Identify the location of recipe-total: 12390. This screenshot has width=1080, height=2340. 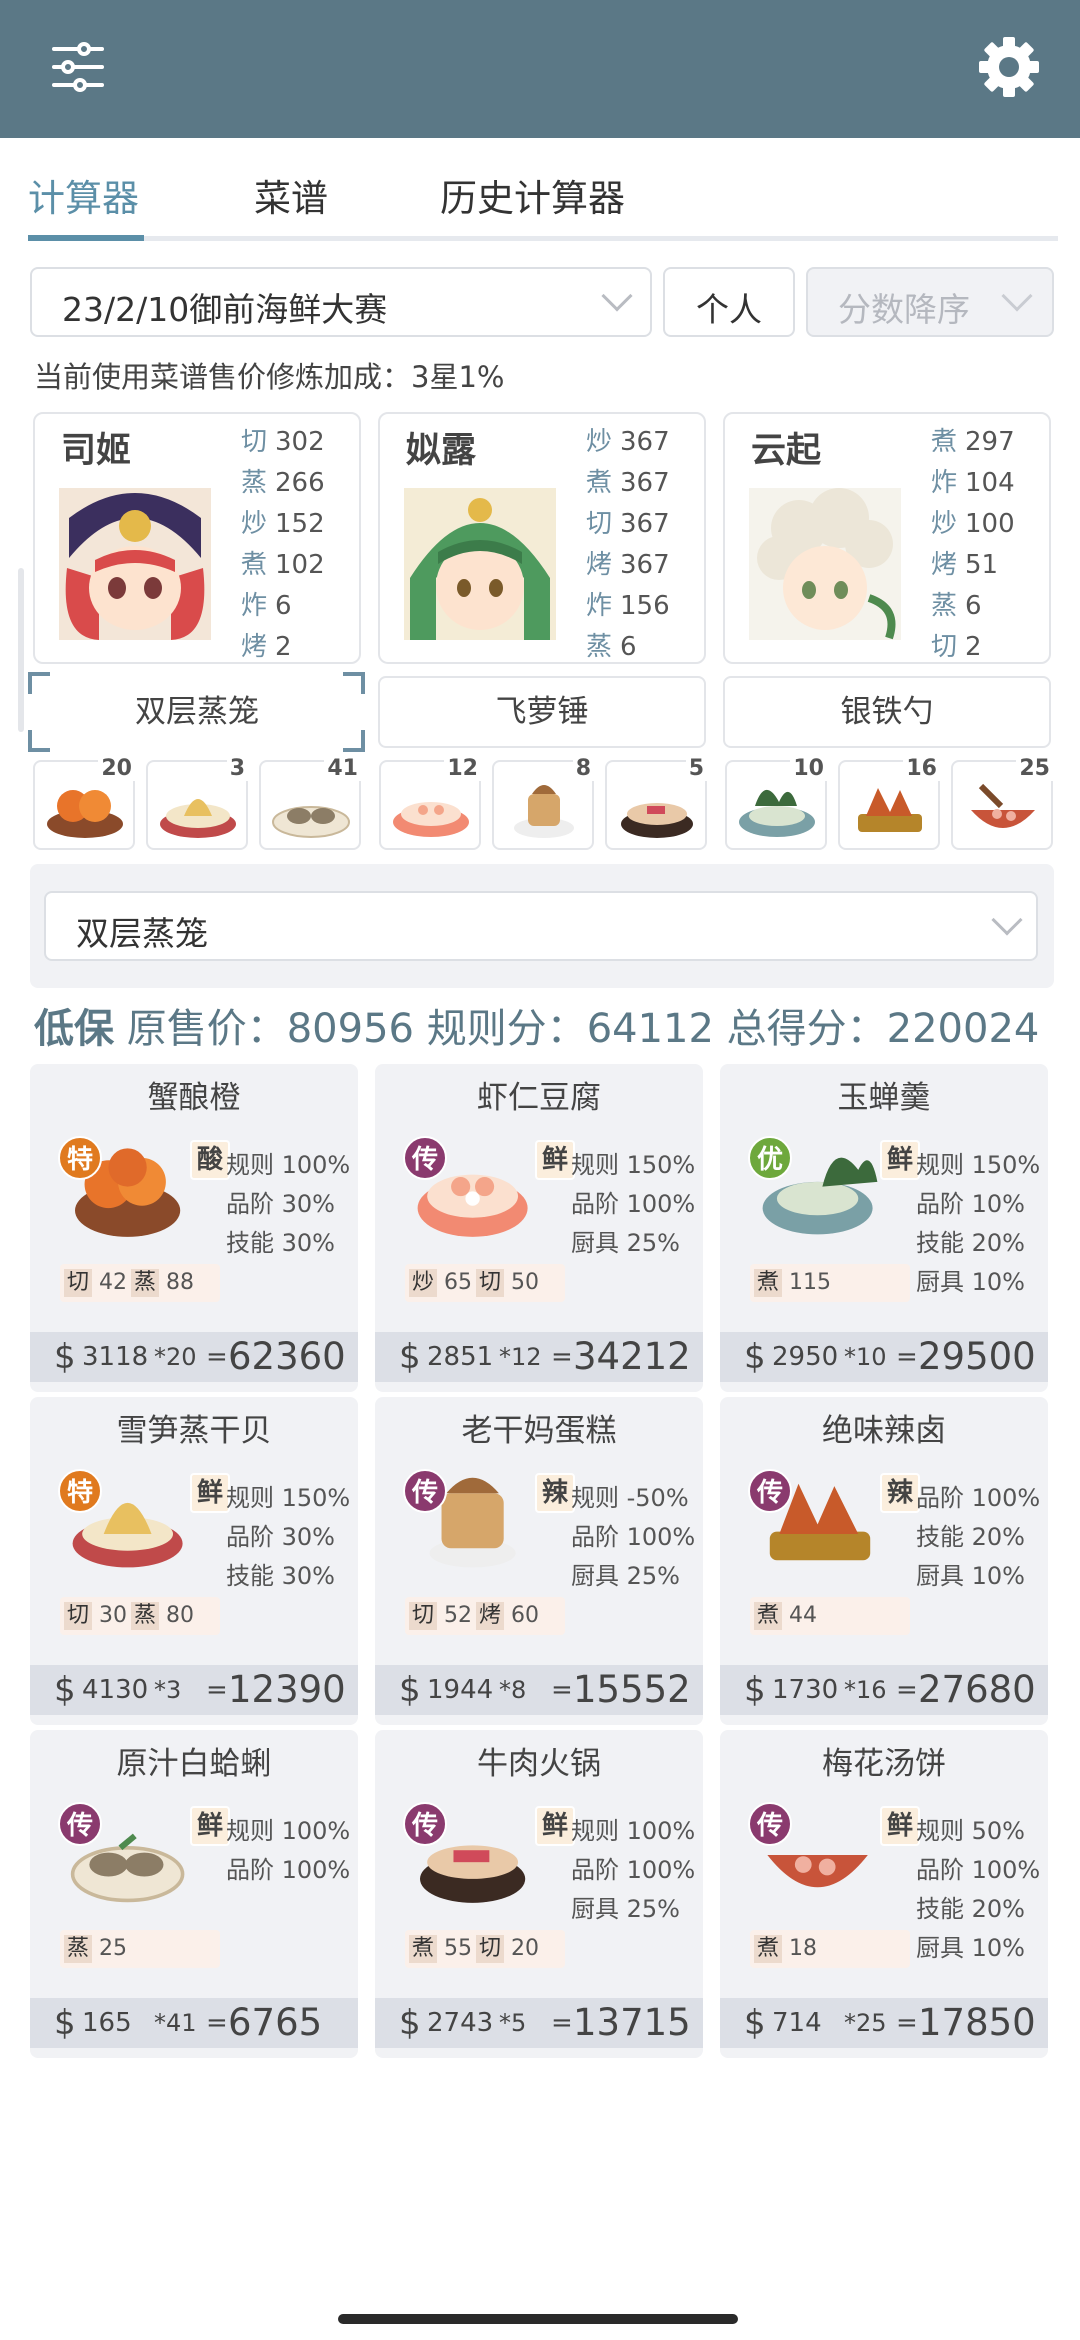
(287, 1689).